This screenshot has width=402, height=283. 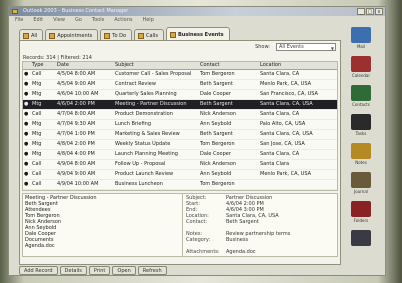 I want to click on add-record-button: Add Record, so click(x=38, y=270).